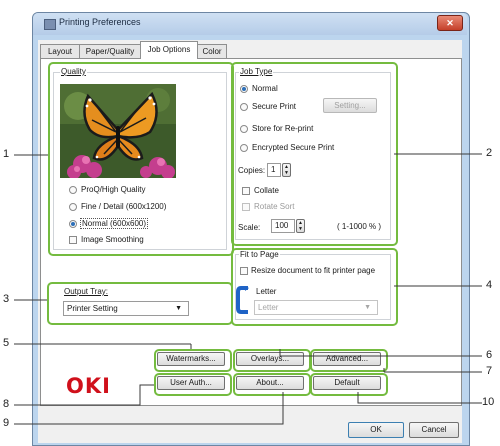 The width and height of the screenshot is (500, 446). Describe the element at coordinates (60, 51) in the screenshot. I see `tab-layout: Layout` at that location.